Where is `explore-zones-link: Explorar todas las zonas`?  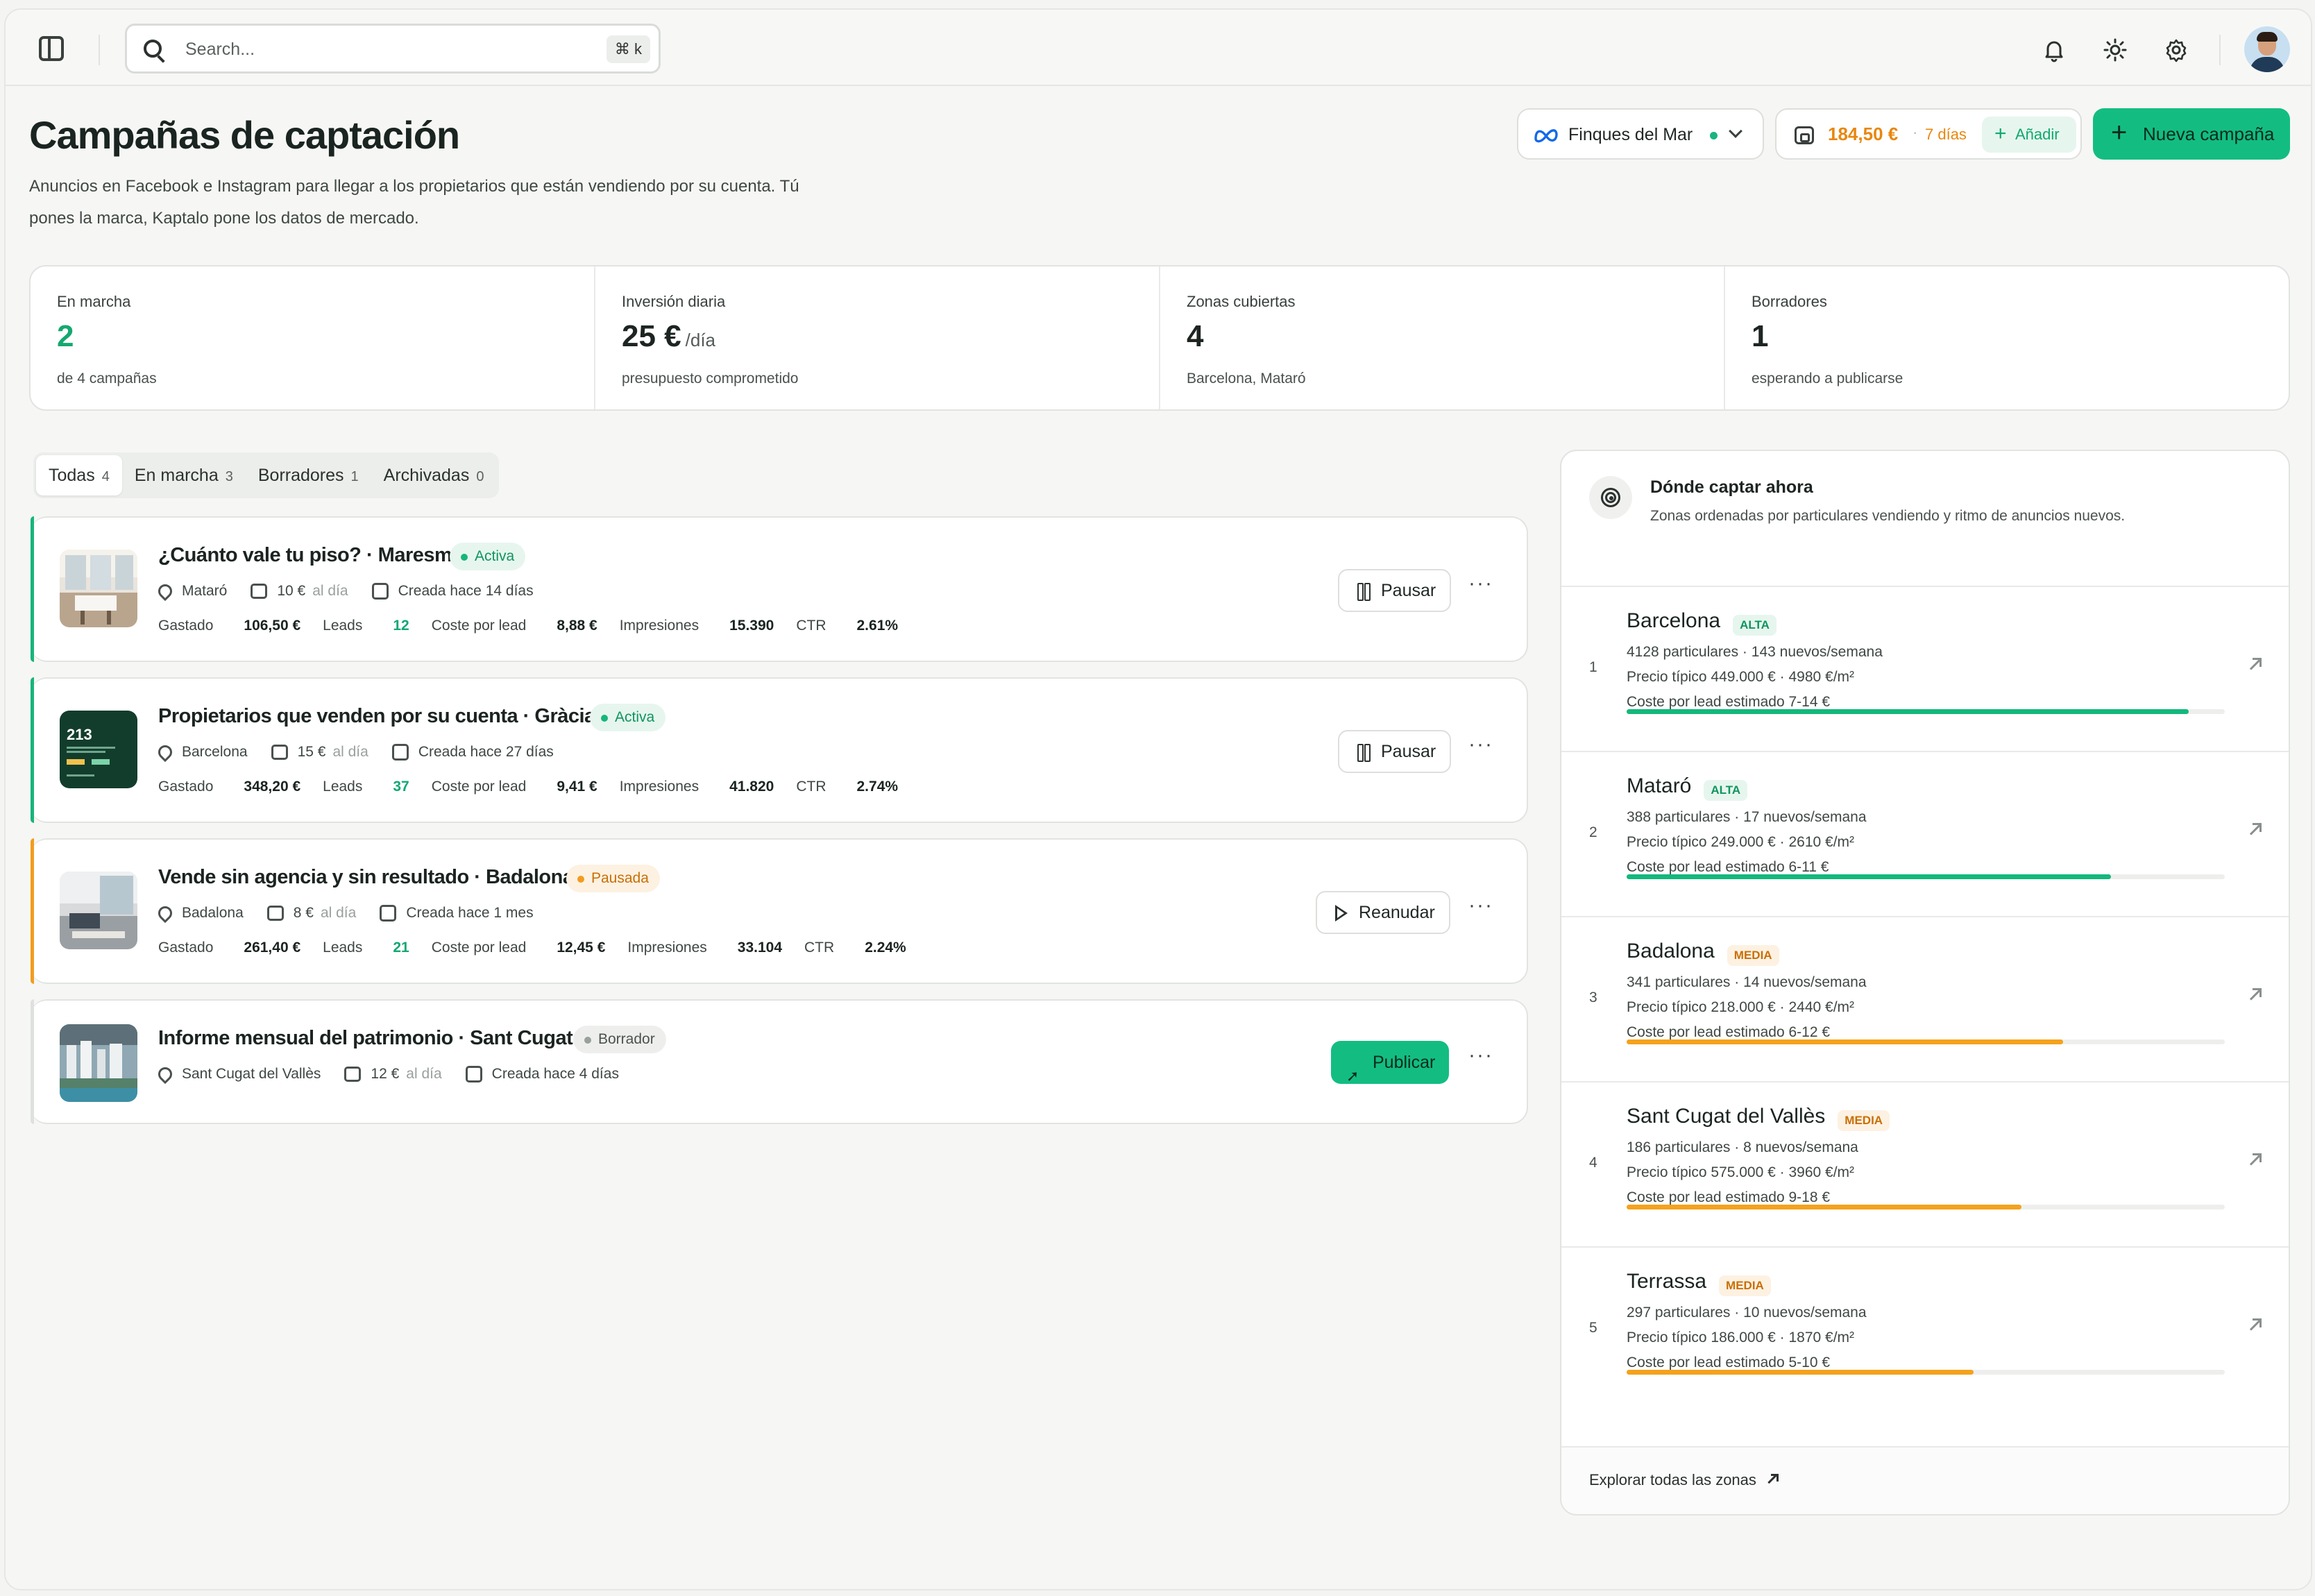
explore-zones-link: Explorar todas las zonas is located at coordinates (1673, 1480).